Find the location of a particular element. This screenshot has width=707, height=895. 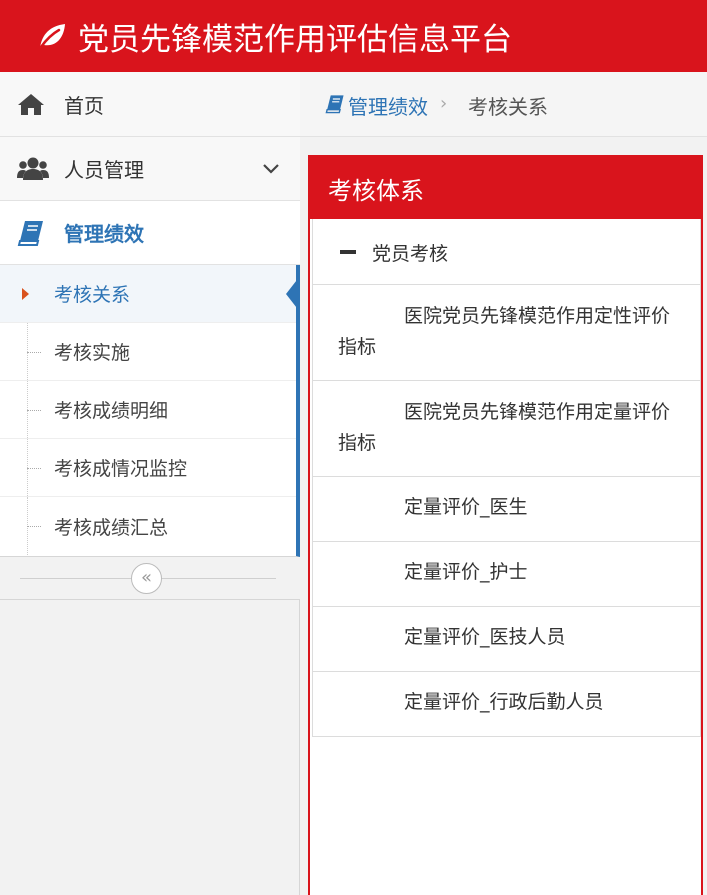

tree-node: 定量评价_护士 is located at coordinates (506, 574).